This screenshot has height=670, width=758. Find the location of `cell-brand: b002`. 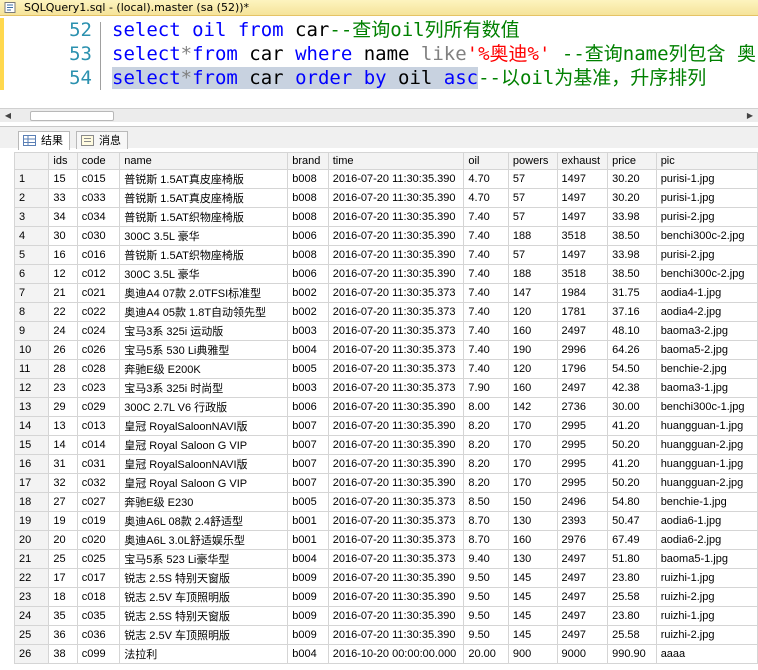

cell-brand: b002 is located at coordinates (308, 312).